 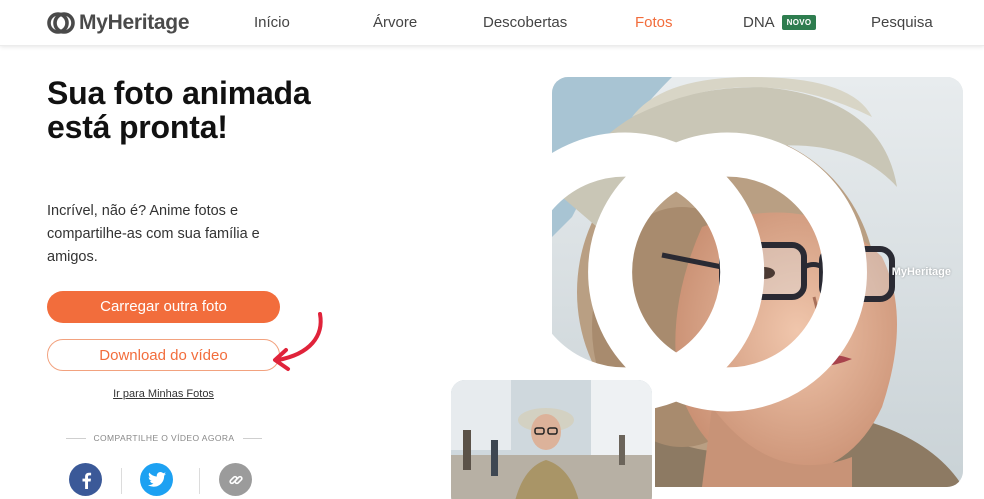 I want to click on original-photo-image, so click(x=551, y=439).